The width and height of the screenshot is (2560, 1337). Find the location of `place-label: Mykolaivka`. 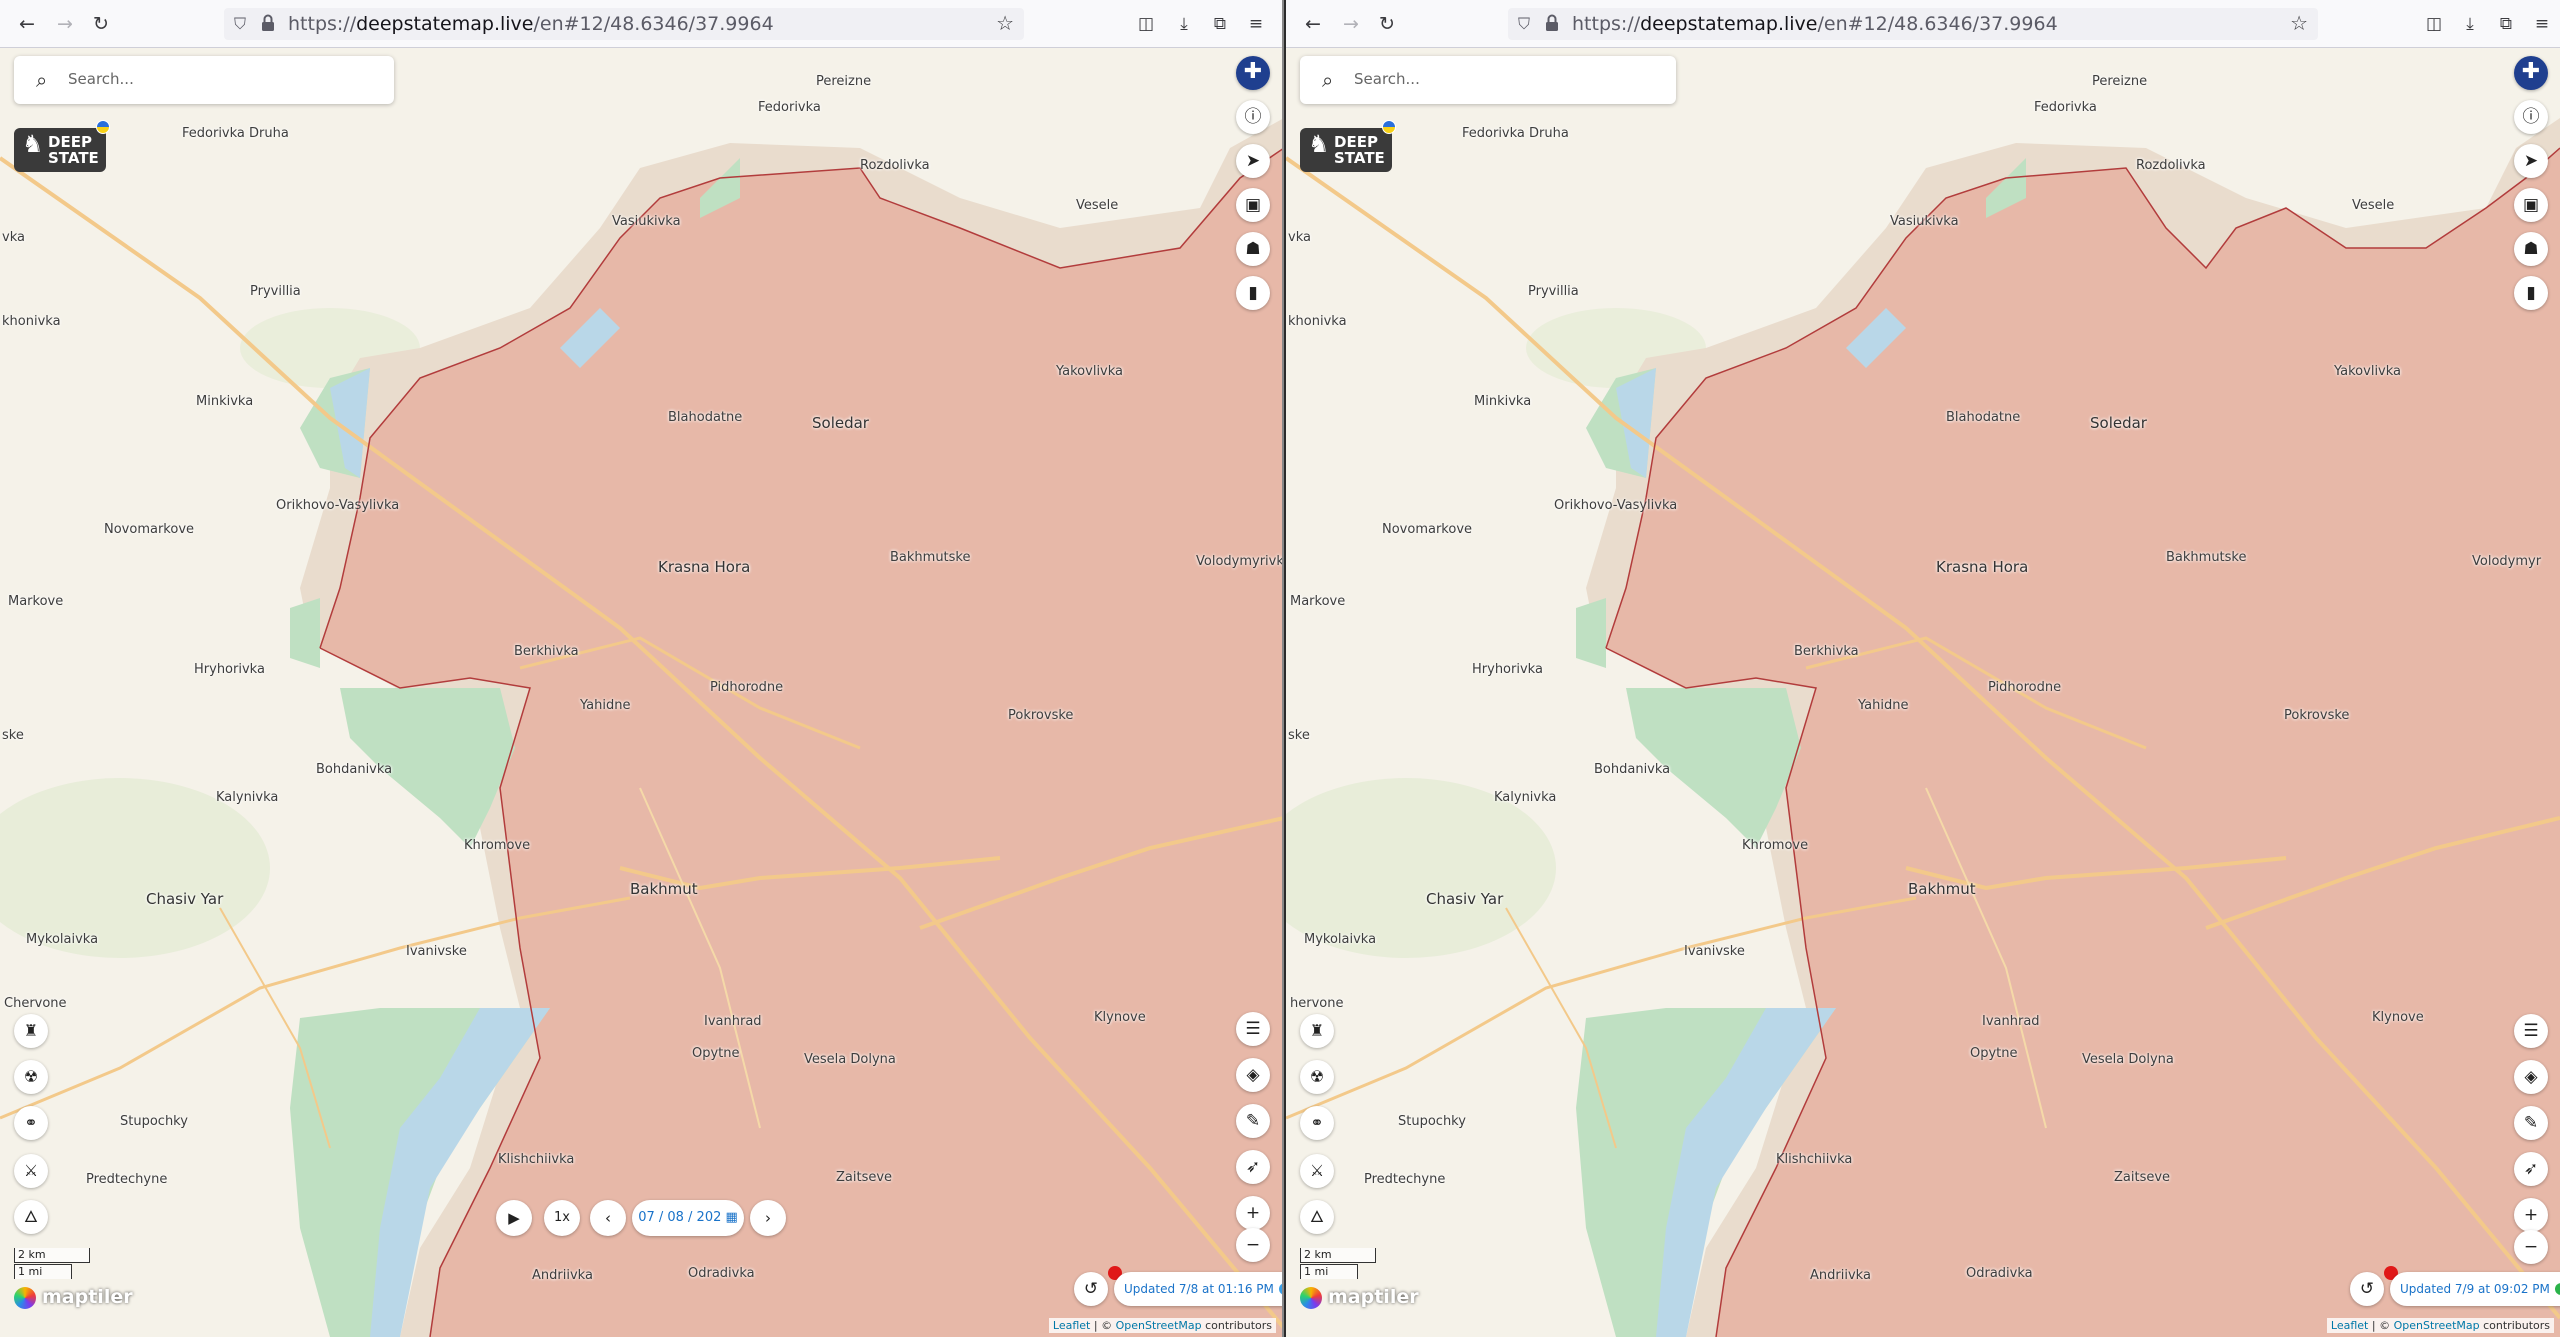

place-label: Mykolaivka is located at coordinates (1340, 939).